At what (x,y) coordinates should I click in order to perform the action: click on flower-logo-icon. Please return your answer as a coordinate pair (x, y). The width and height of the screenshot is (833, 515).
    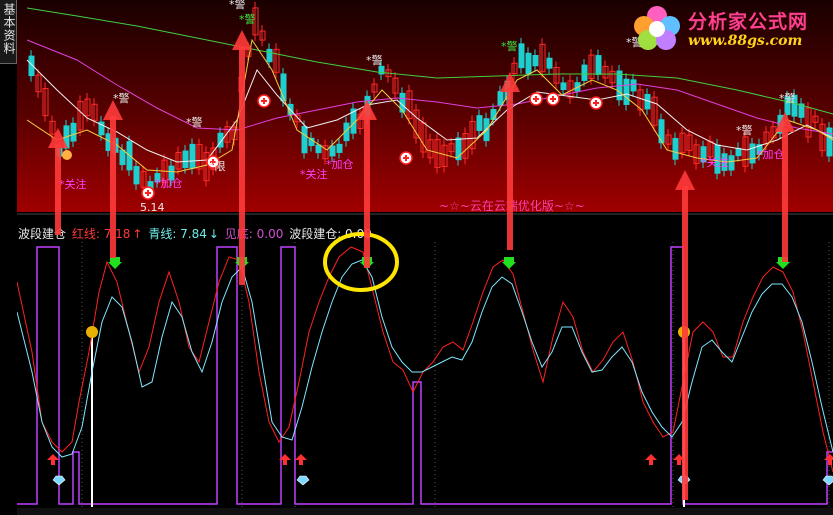
    Looking at the image, I should click on (657, 28).